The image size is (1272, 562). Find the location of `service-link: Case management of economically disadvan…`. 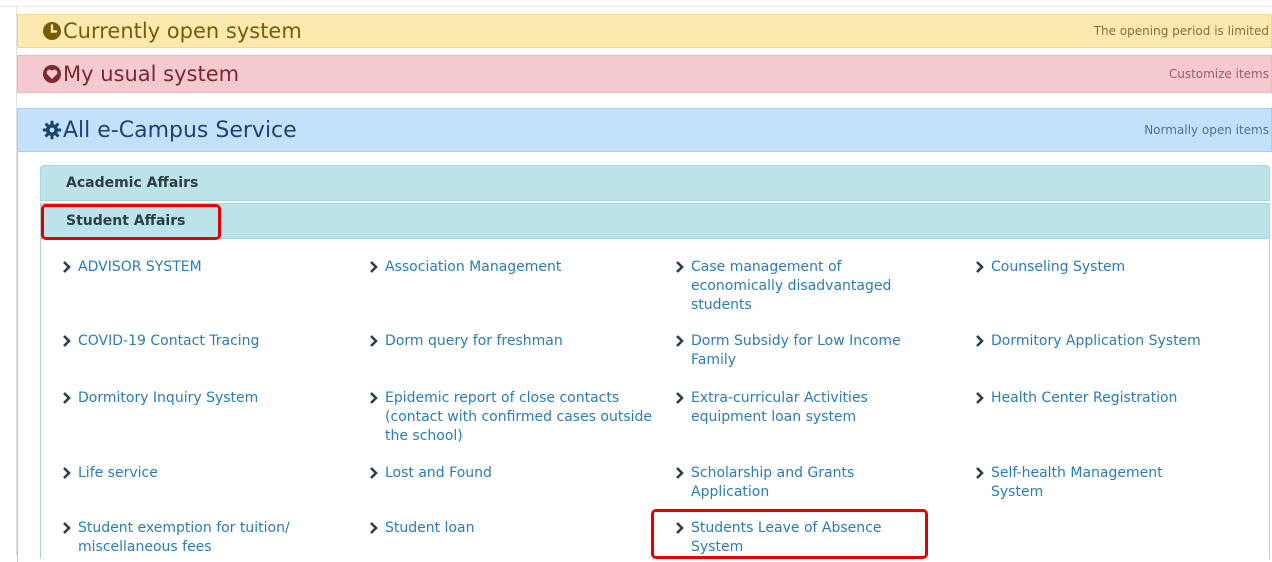

service-link: Case management of economically disadvan… is located at coordinates (800, 286).